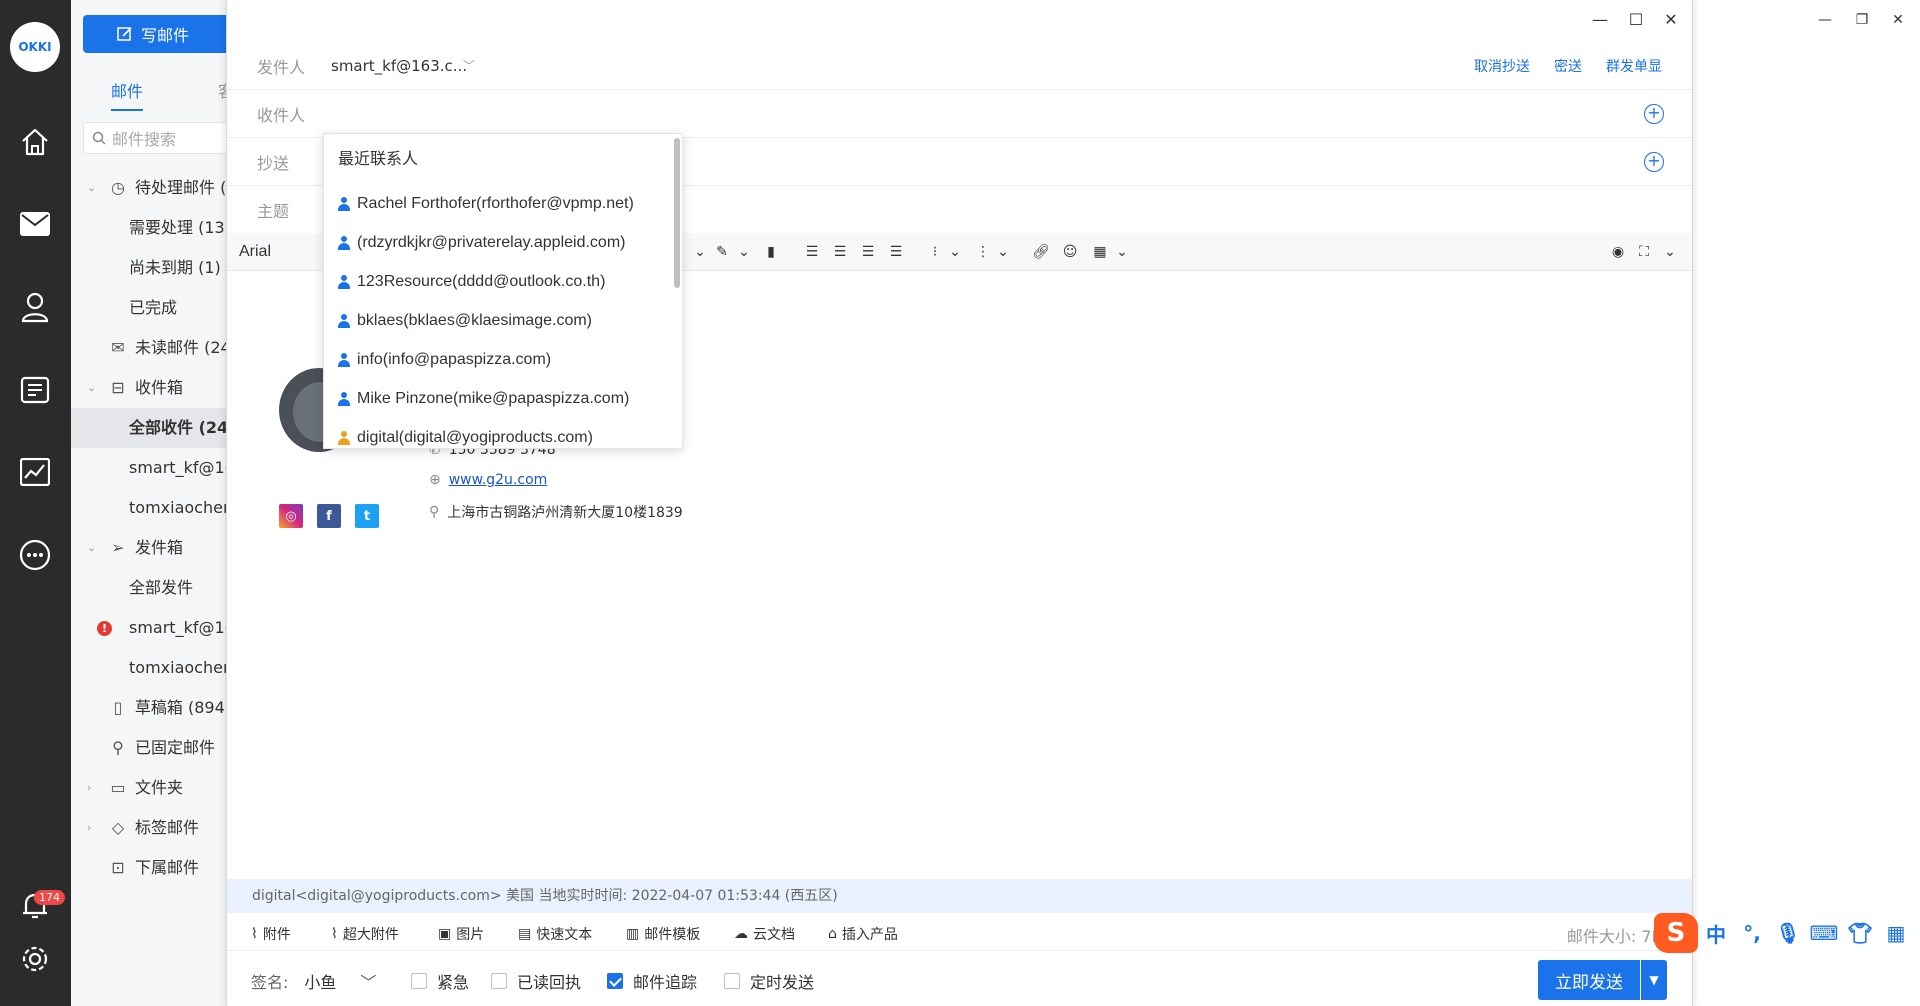 This screenshot has height=1006, width=1920. Describe the element at coordinates (677, 213) in the screenshot. I see `dropdown-scrollbar` at that location.